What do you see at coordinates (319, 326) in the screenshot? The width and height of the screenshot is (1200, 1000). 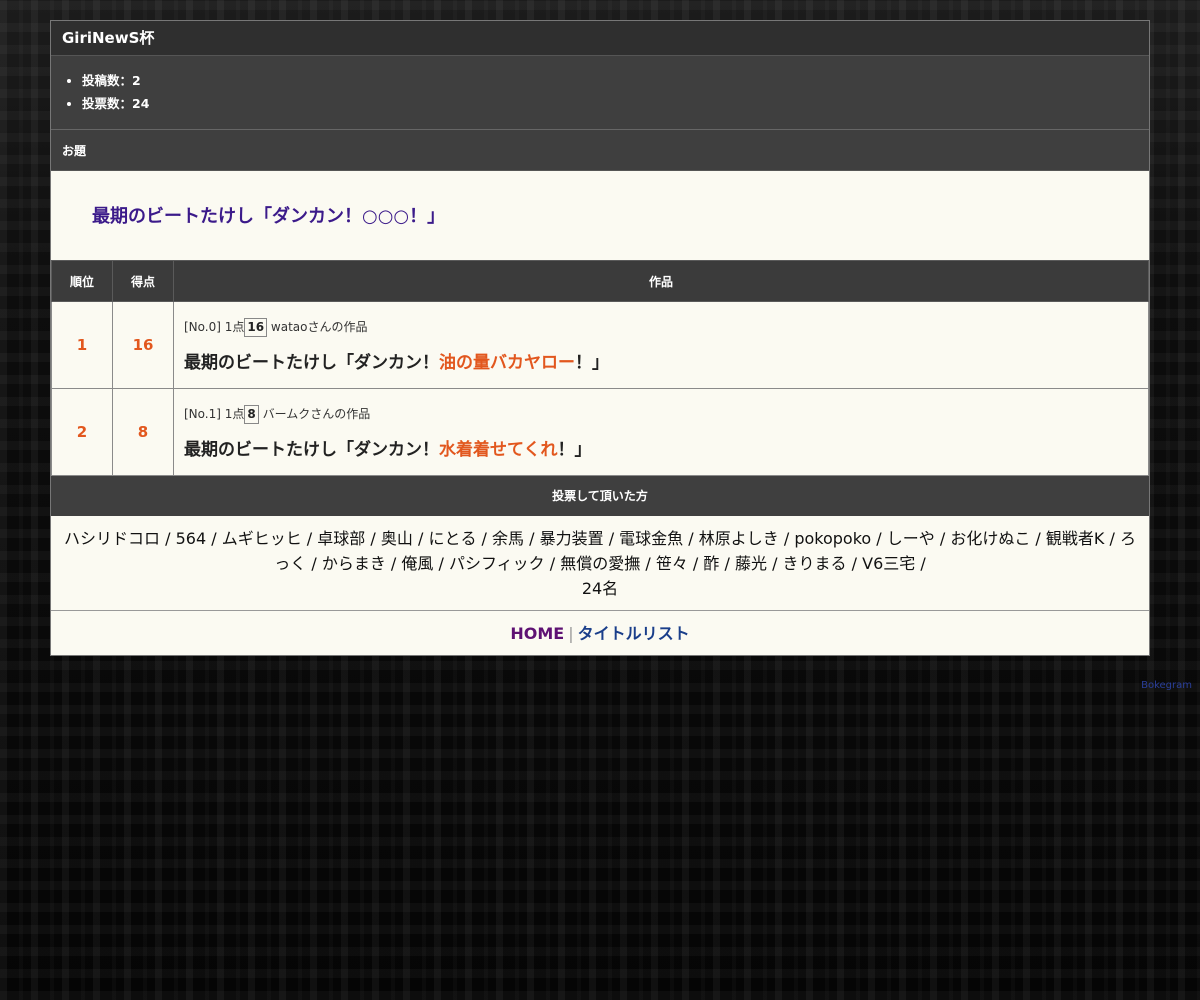 I see `author-label: wataoさんの作品` at bounding box center [319, 326].